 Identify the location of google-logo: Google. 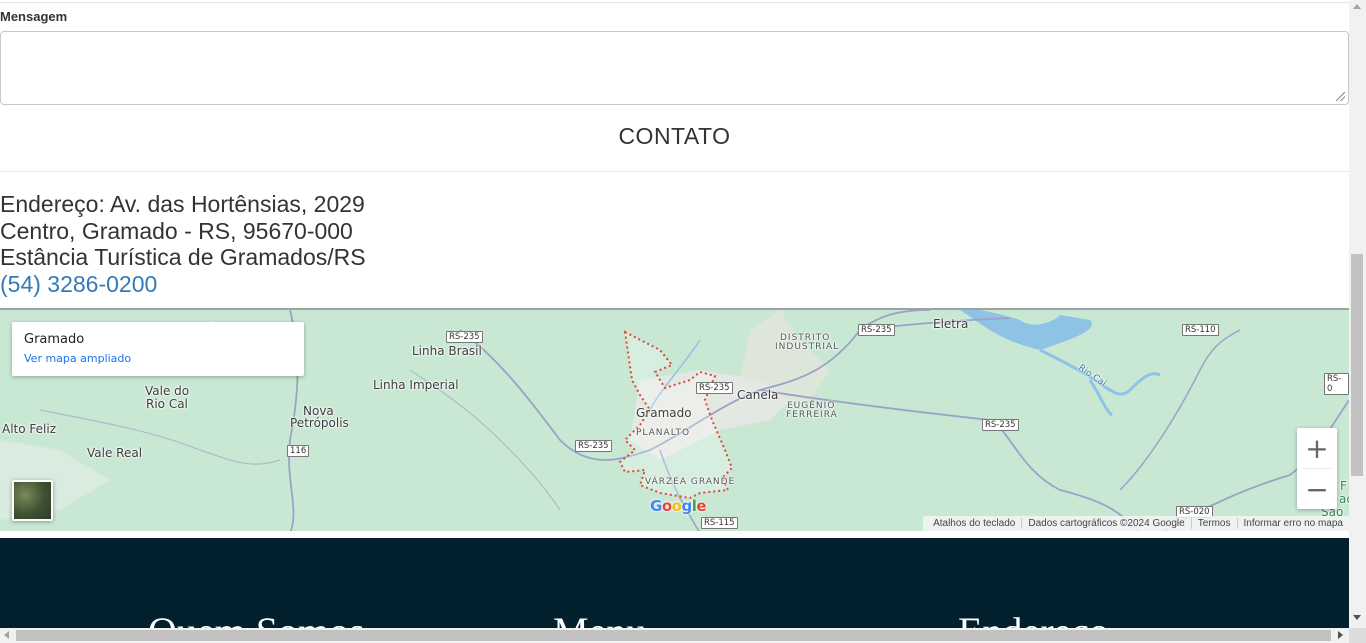
(678, 506).